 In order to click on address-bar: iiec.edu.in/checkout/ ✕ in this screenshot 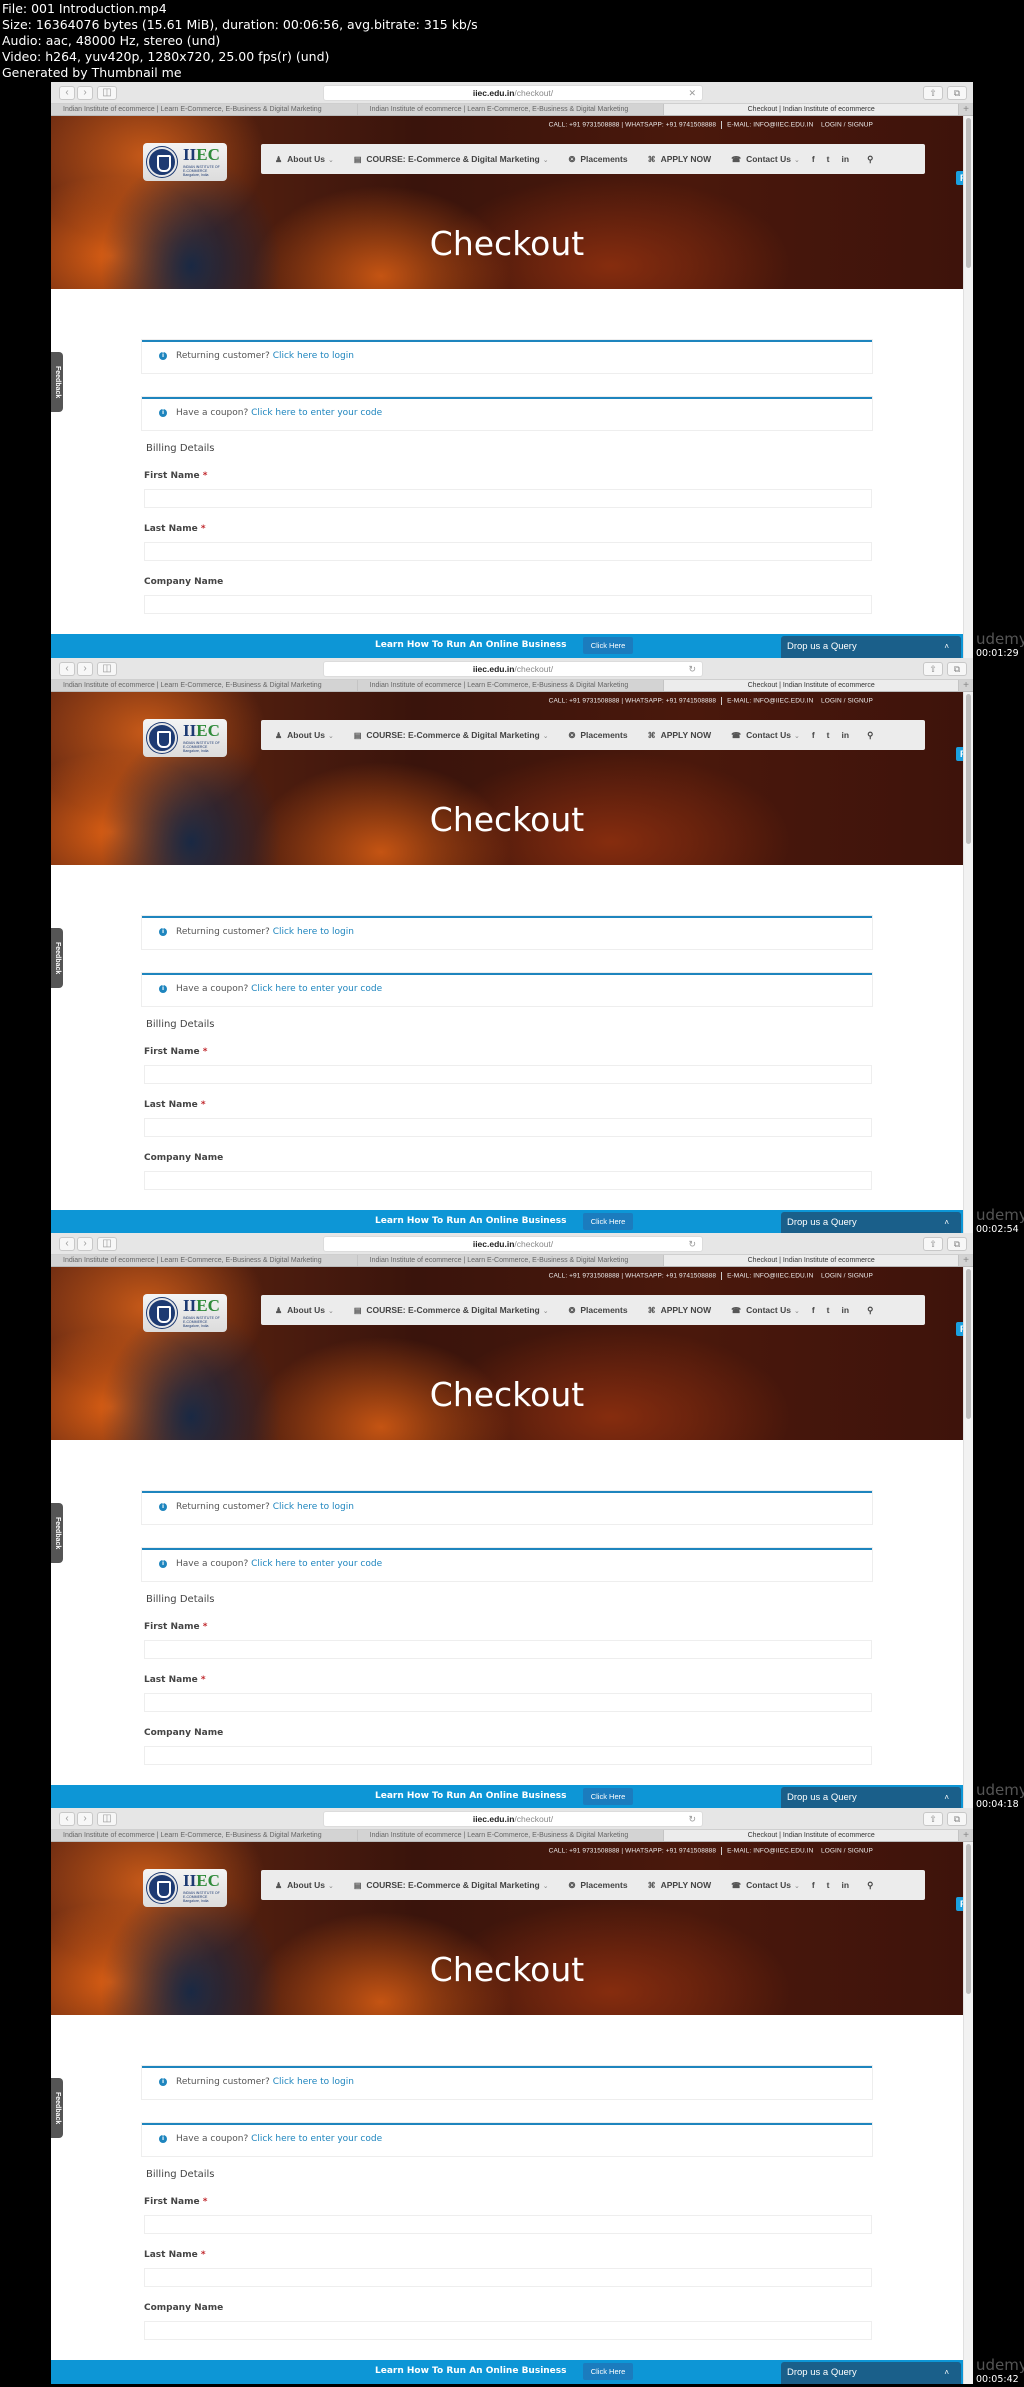, I will do `click(513, 93)`.